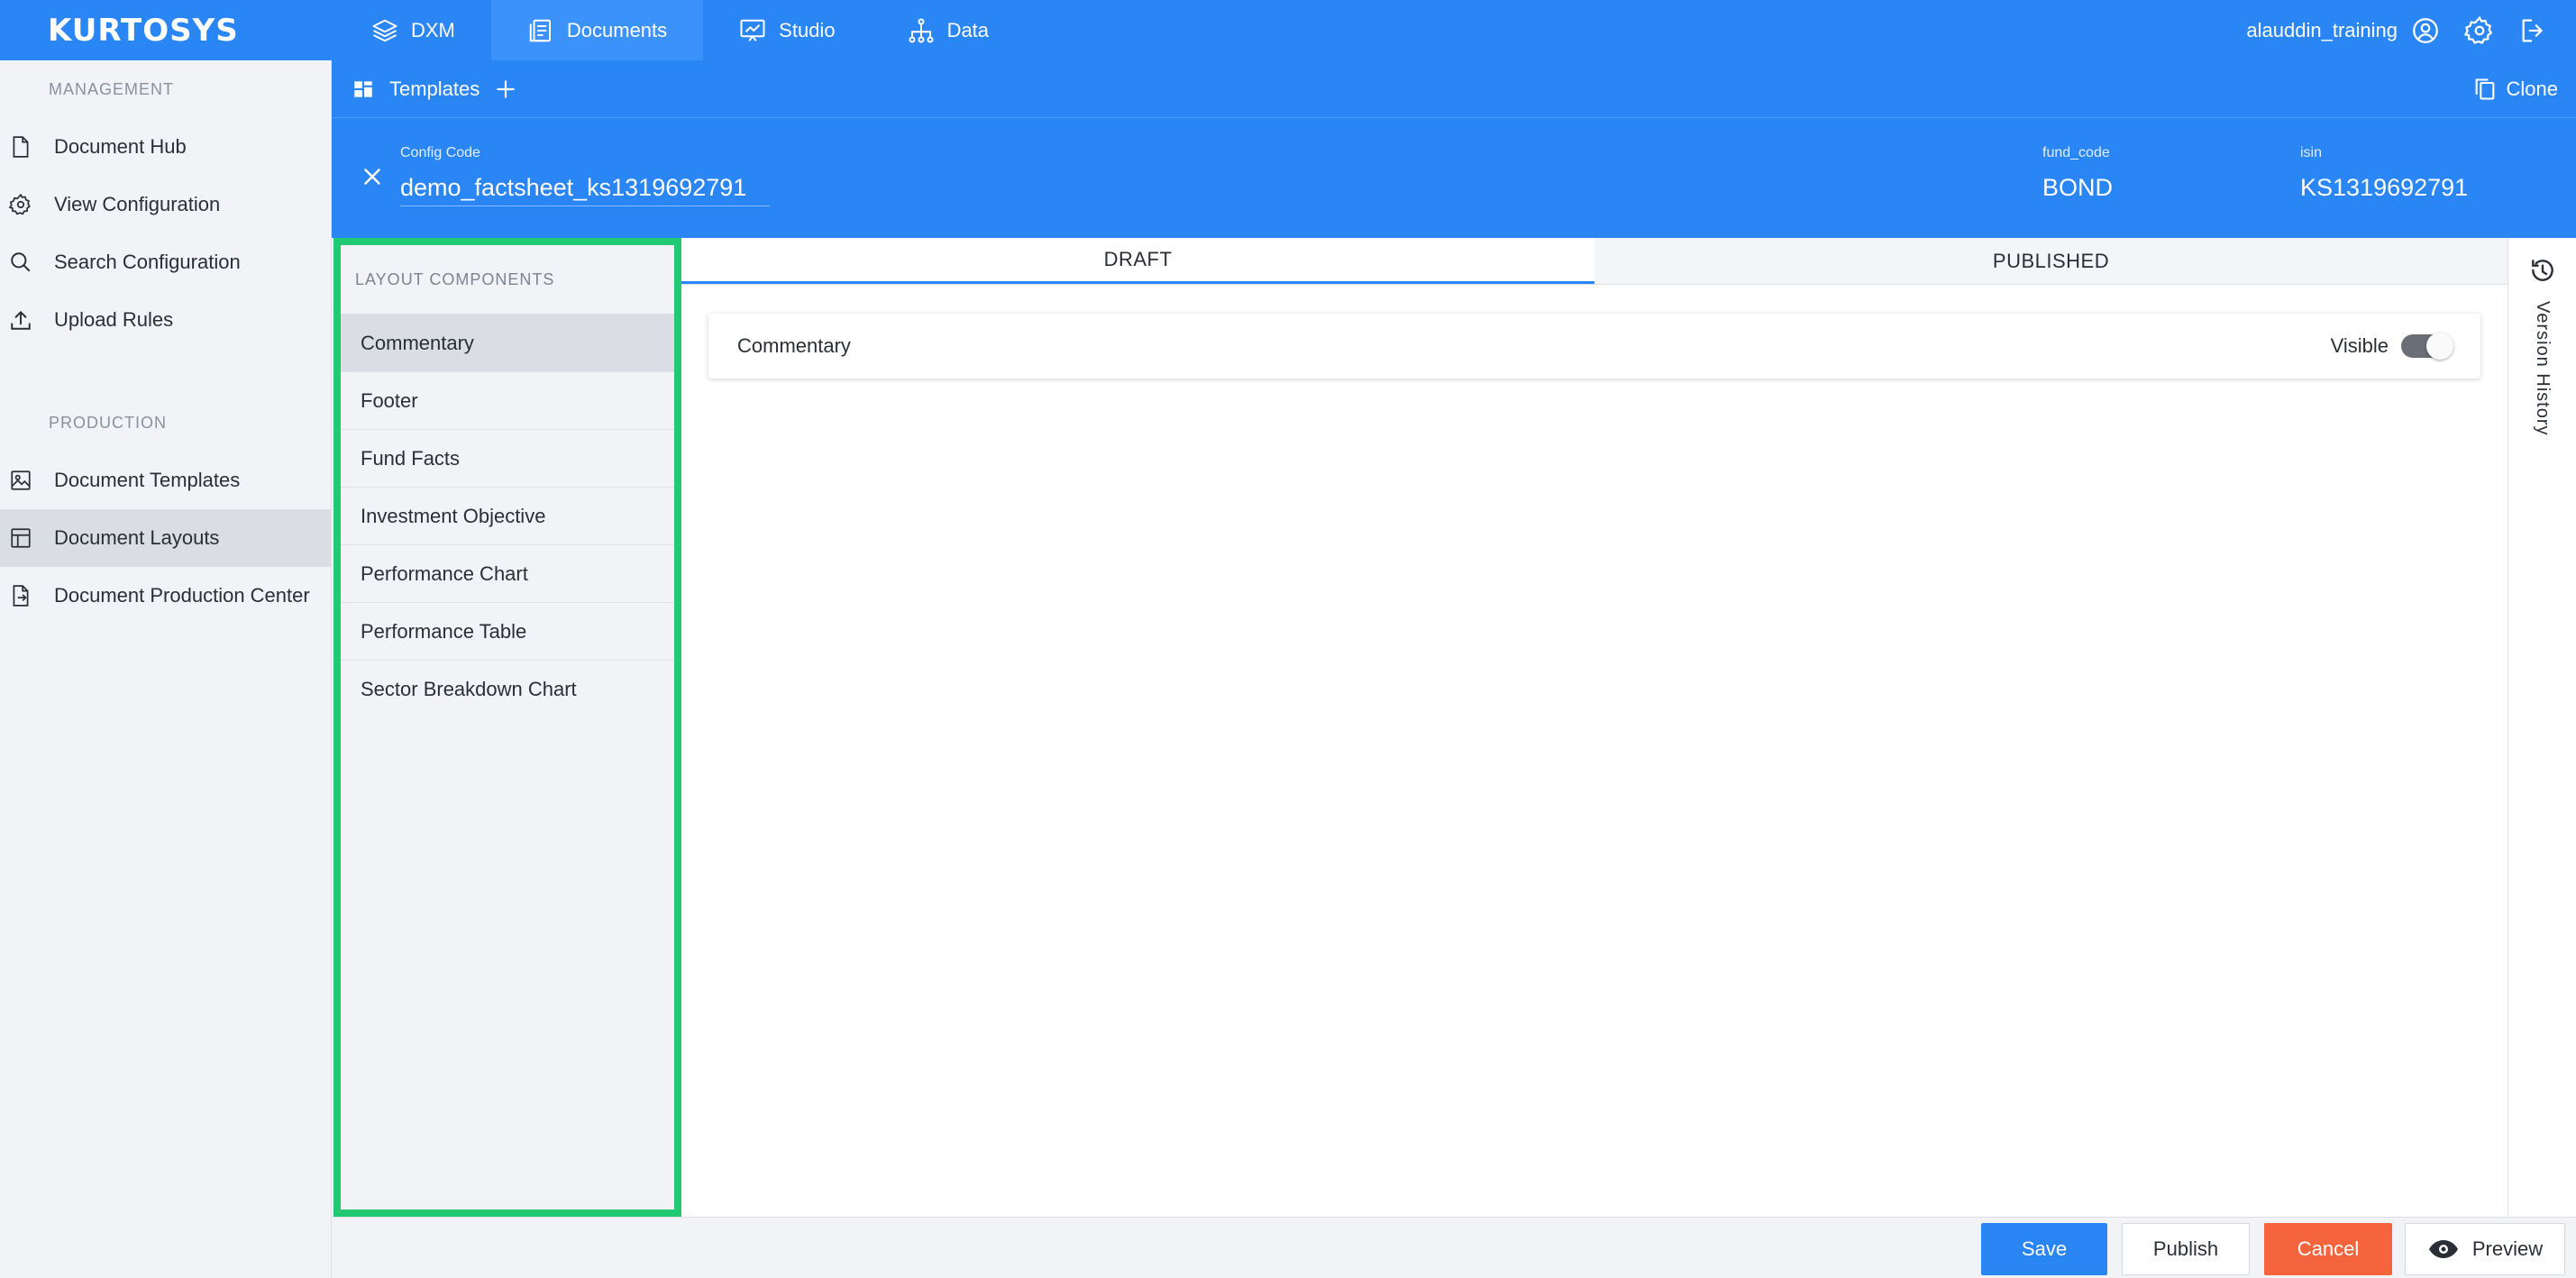 This screenshot has width=2576, height=1278. Describe the element at coordinates (508, 688) in the screenshot. I see `component-item-sector-breakdown-chart: Sector Breakdown Chart` at that location.